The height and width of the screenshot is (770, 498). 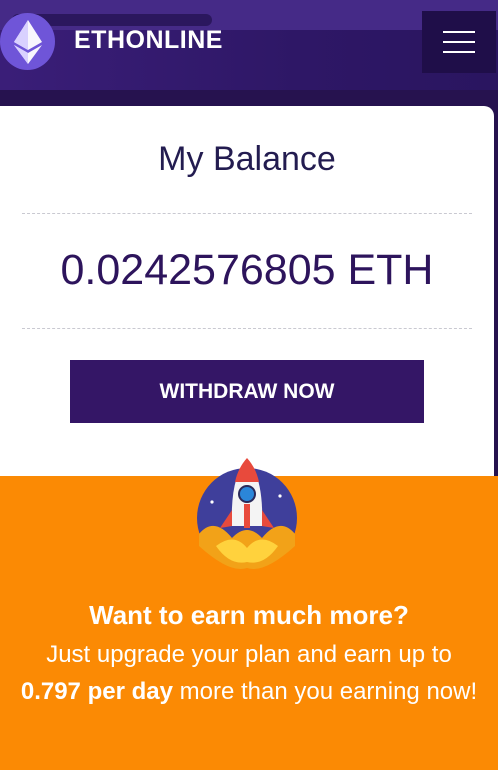 What do you see at coordinates (96, 691) in the screenshot?
I see `promo-highlight: 0.797 per day` at bounding box center [96, 691].